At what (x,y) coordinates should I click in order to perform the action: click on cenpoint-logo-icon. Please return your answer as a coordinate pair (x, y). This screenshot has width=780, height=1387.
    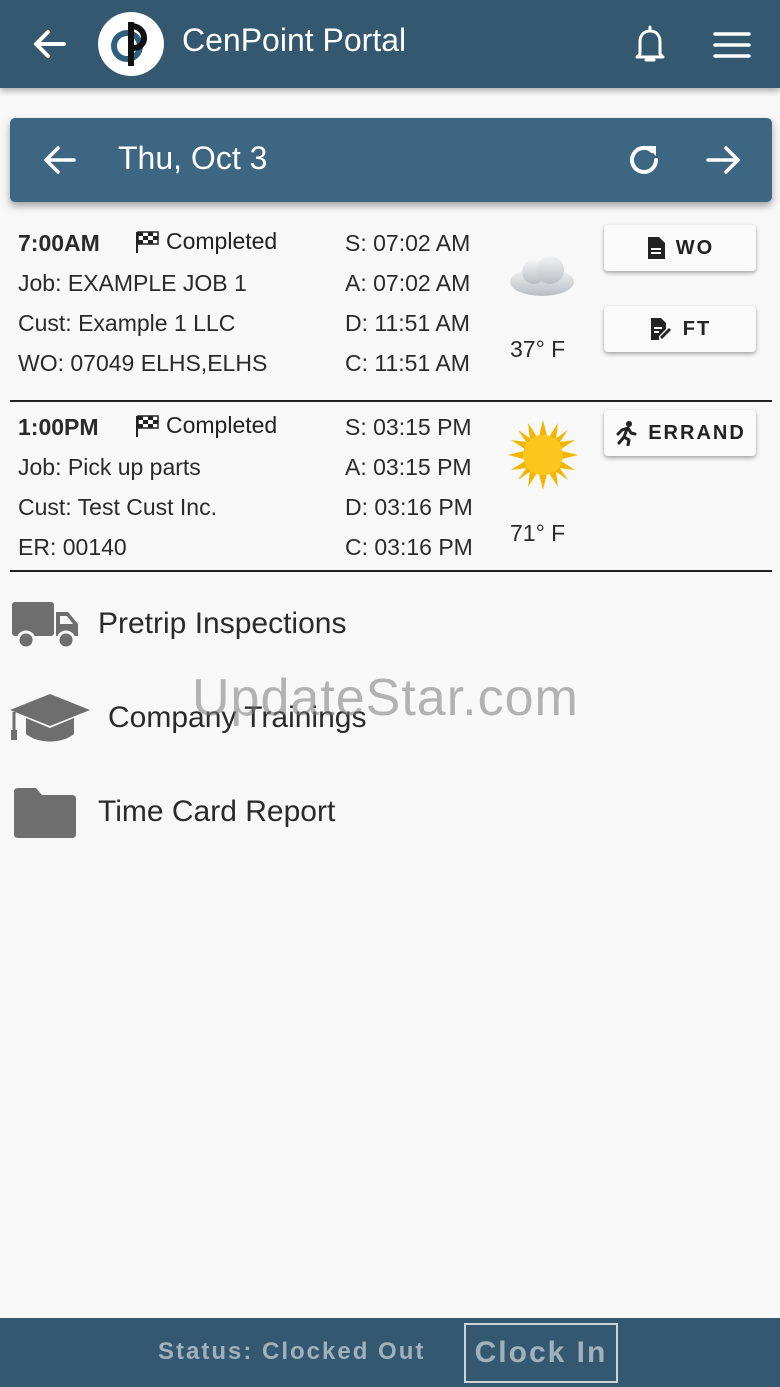
    Looking at the image, I should click on (129, 44).